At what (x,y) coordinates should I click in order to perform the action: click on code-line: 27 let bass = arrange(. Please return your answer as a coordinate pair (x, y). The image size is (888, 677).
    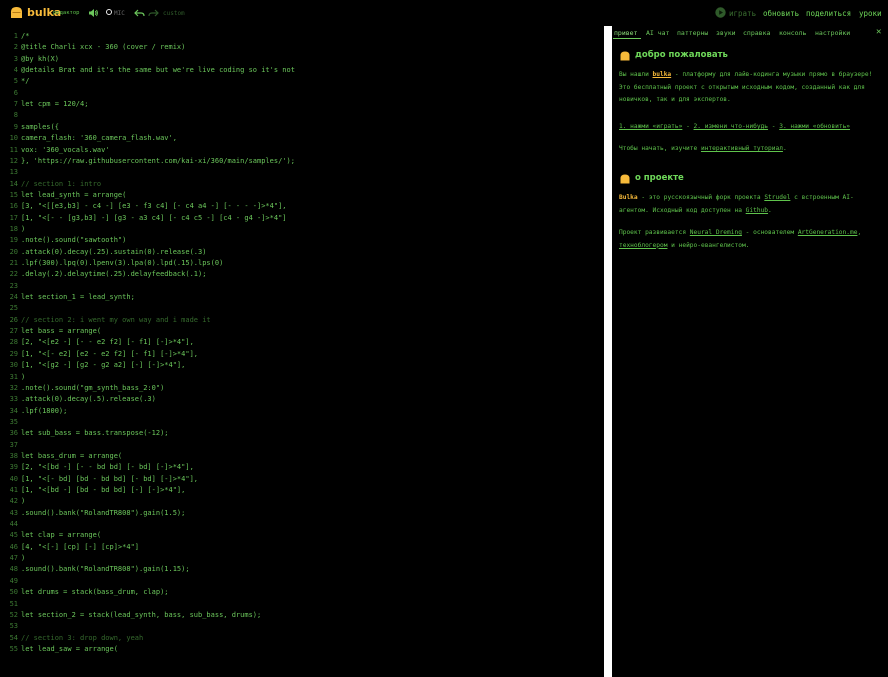
    Looking at the image, I should click on (51, 331).